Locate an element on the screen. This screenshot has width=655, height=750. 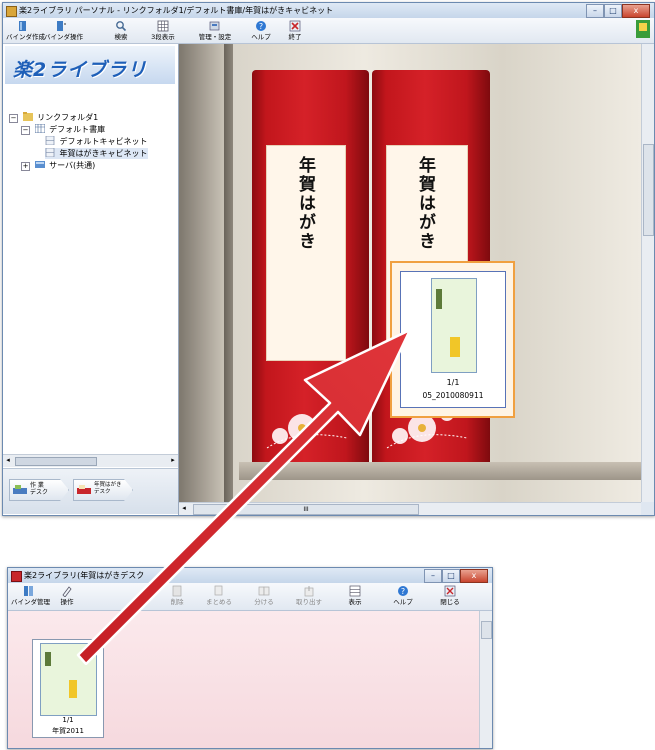
binder-manage-button: バインダ管理 is located at coordinates (30, 595).